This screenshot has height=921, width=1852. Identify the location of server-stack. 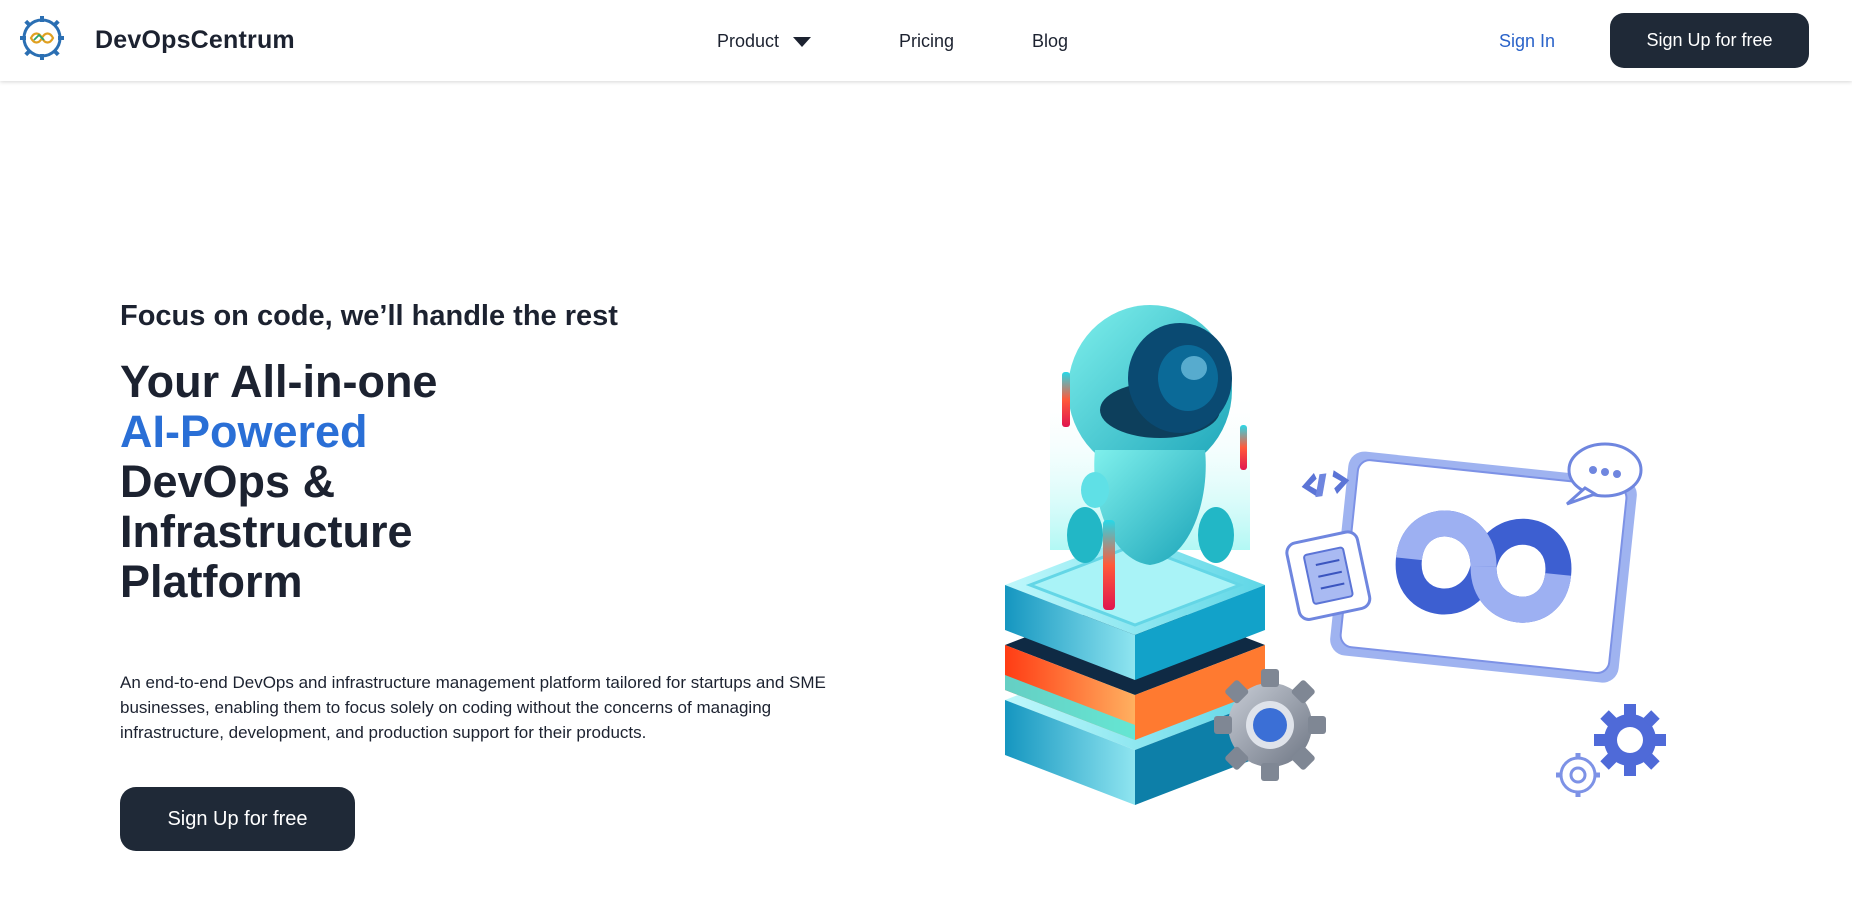
(1135, 670).